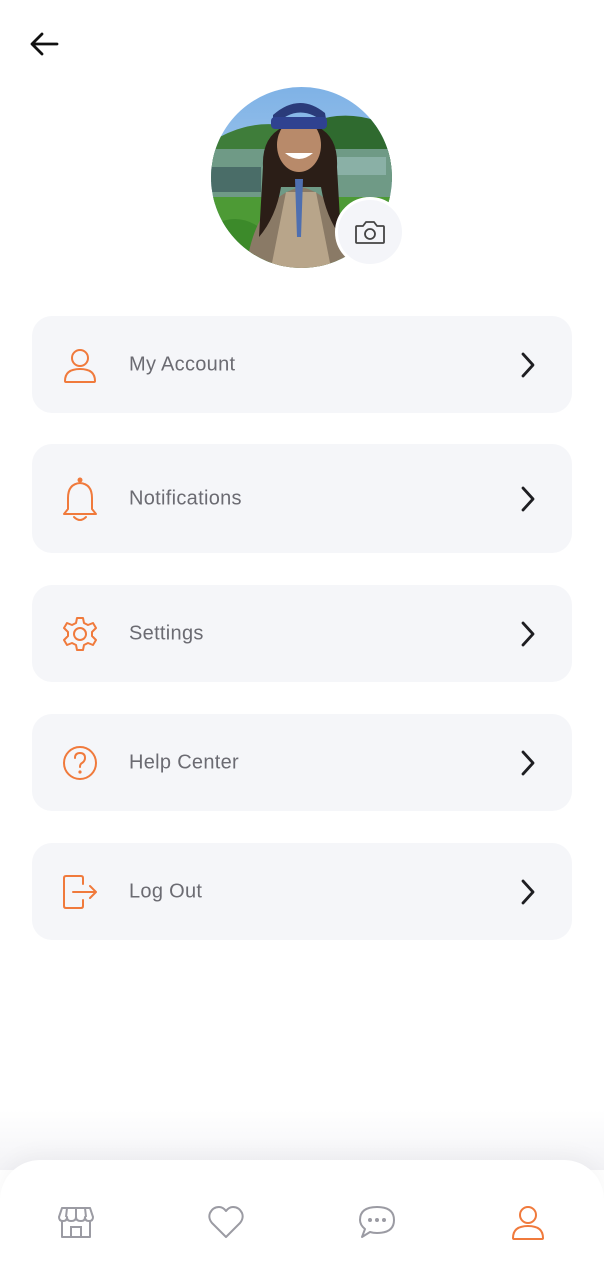 This screenshot has width=604, height=1280. What do you see at coordinates (166, 633) in the screenshot?
I see `menu-item-label: Settings` at bounding box center [166, 633].